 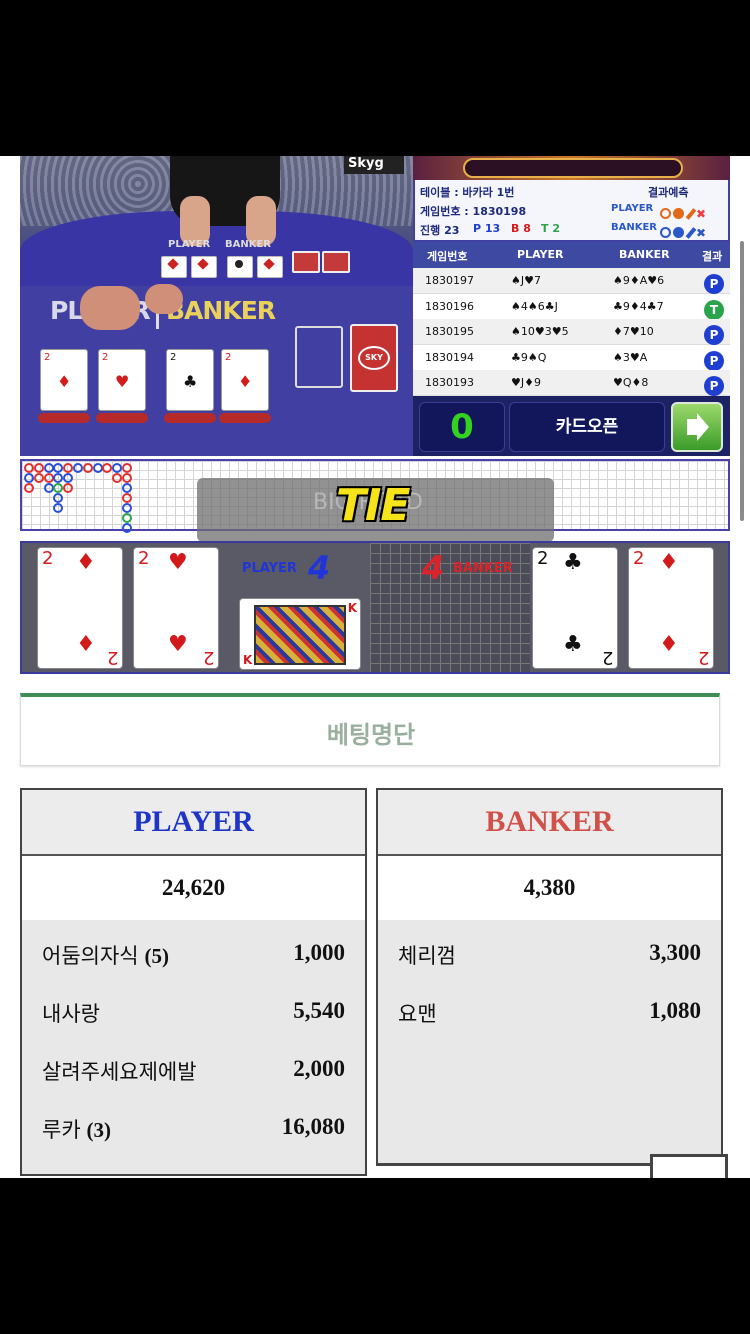 What do you see at coordinates (514, 1170) in the screenshot?
I see `banker-box-footer` at bounding box center [514, 1170].